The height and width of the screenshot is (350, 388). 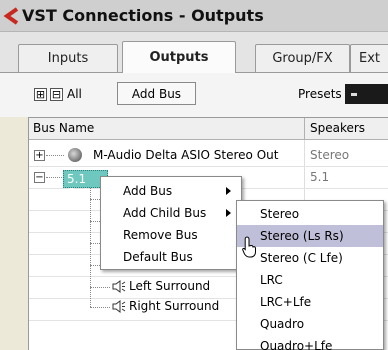 What do you see at coordinates (68, 58) in the screenshot?
I see `tab-inputs: Inputs` at bounding box center [68, 58].